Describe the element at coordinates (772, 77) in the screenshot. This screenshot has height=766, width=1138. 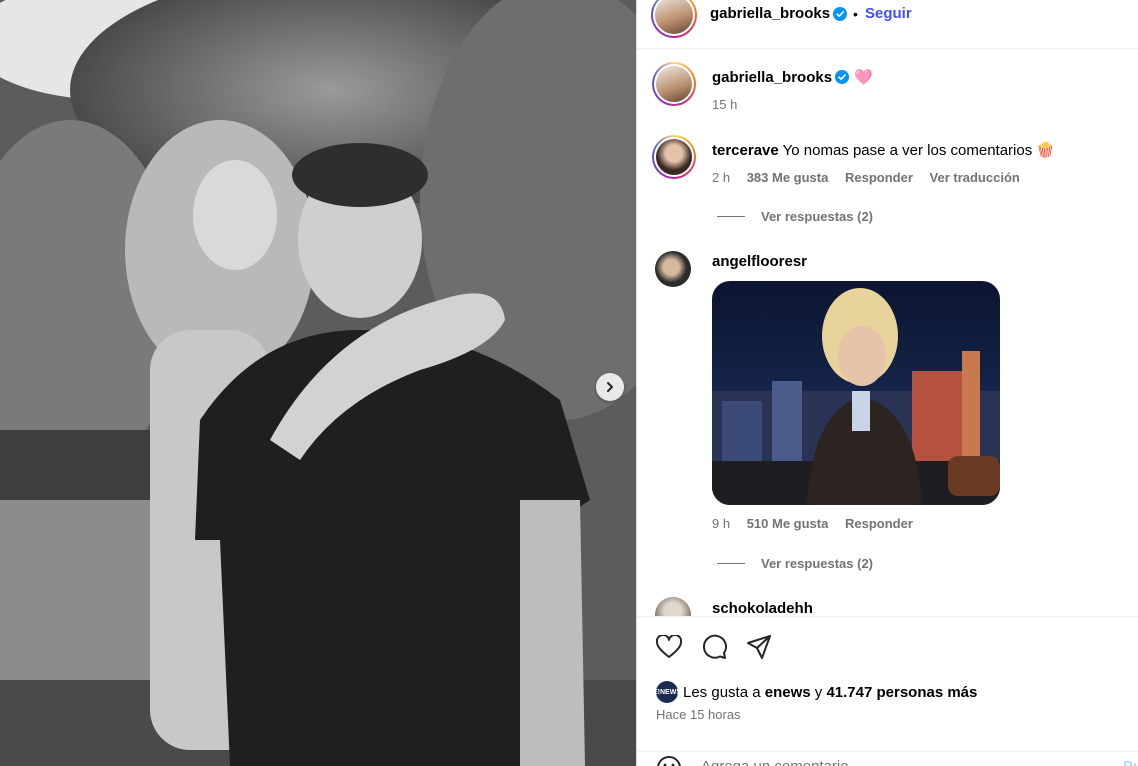
I see `caption-username: gabriella_brooks` at that location.